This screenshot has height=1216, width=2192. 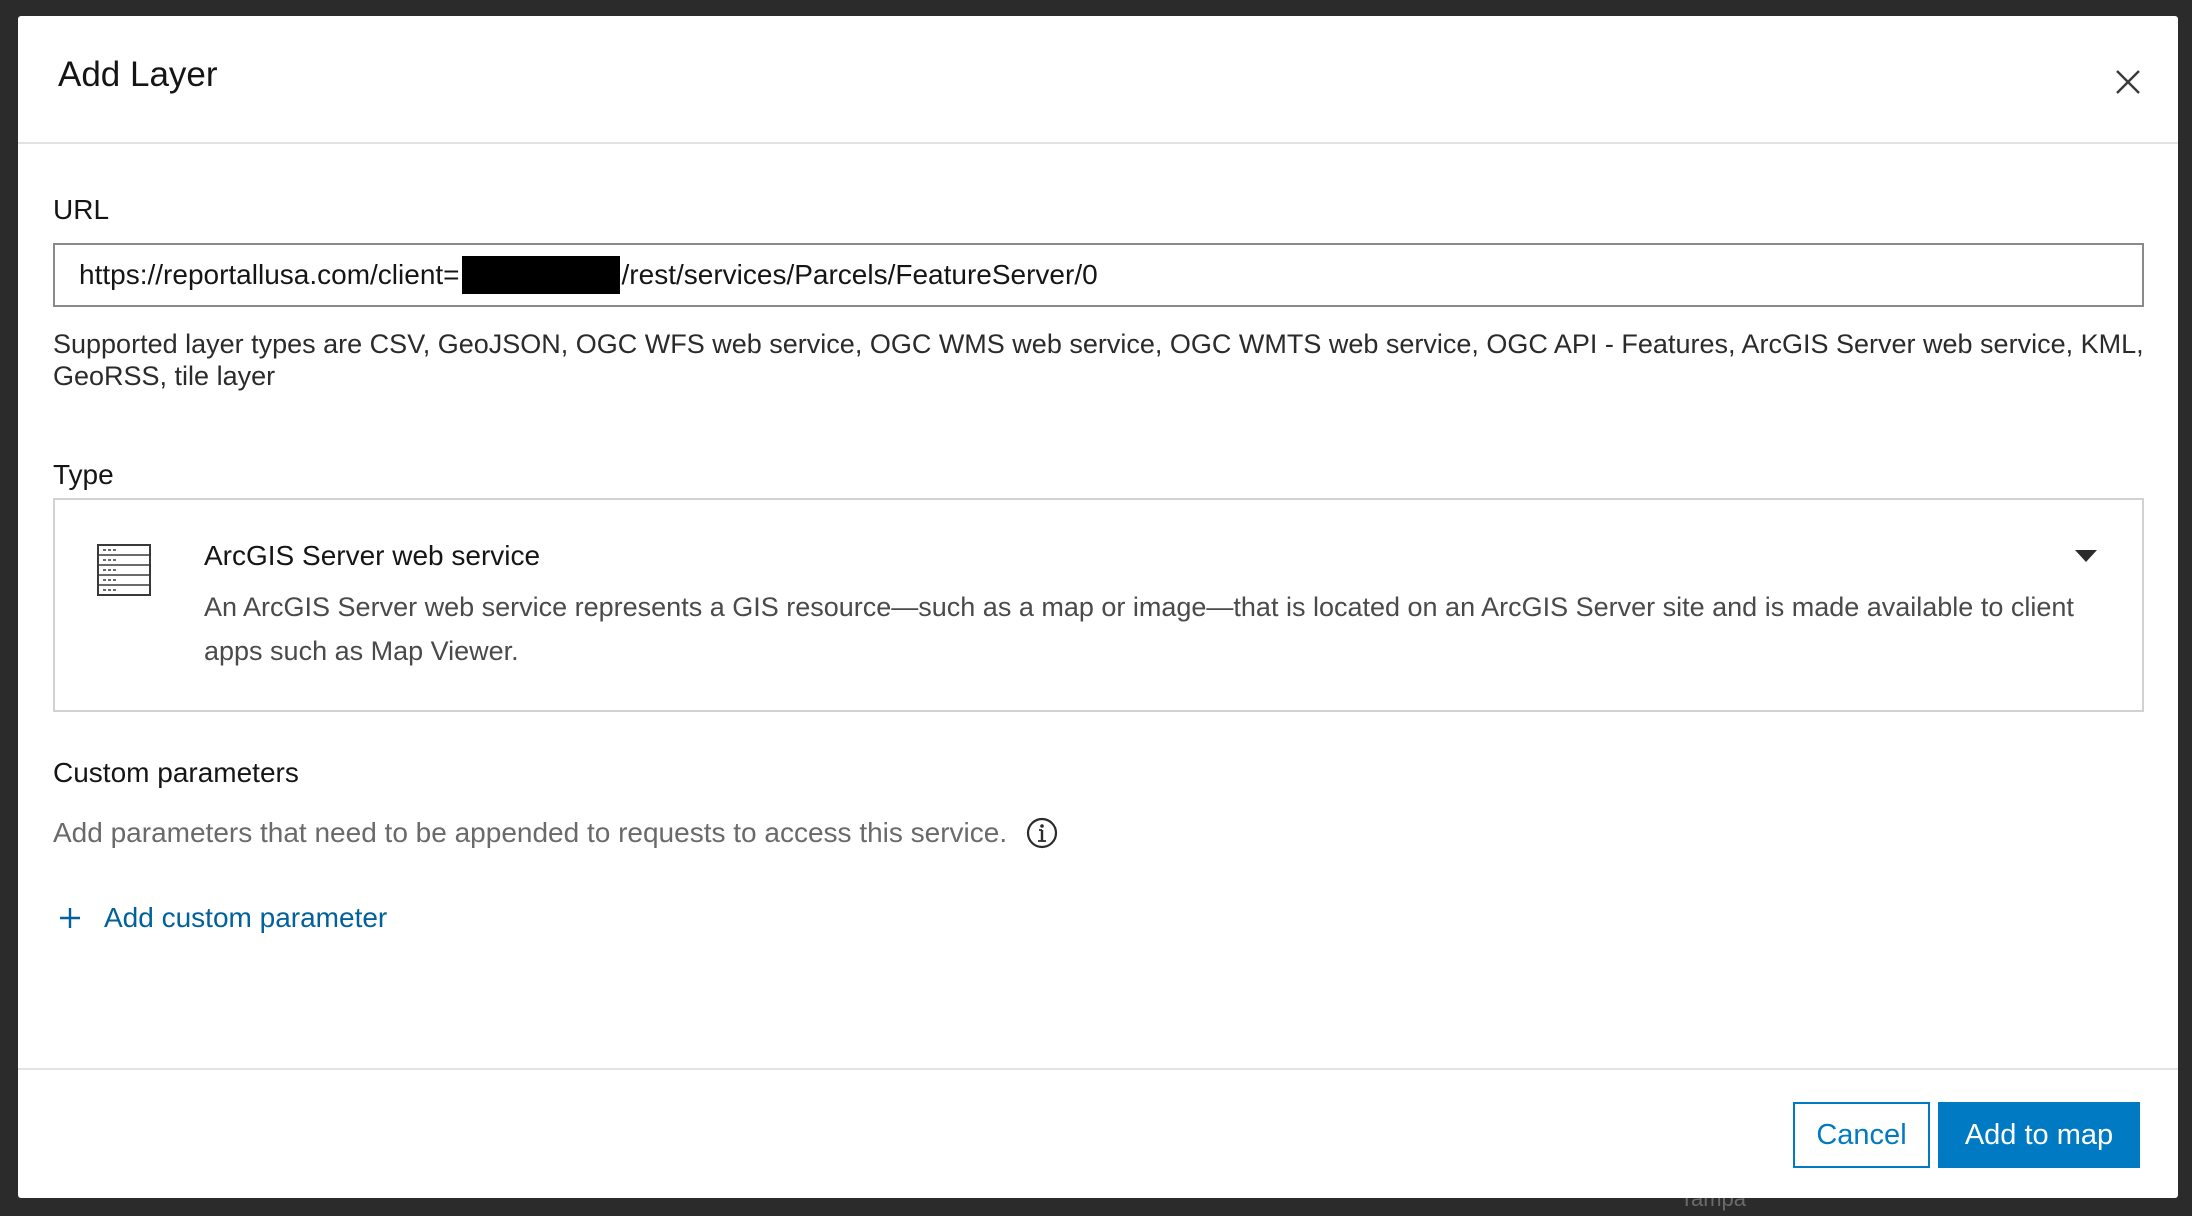 I want to click on info-icon, so click(x=1042, y=833).